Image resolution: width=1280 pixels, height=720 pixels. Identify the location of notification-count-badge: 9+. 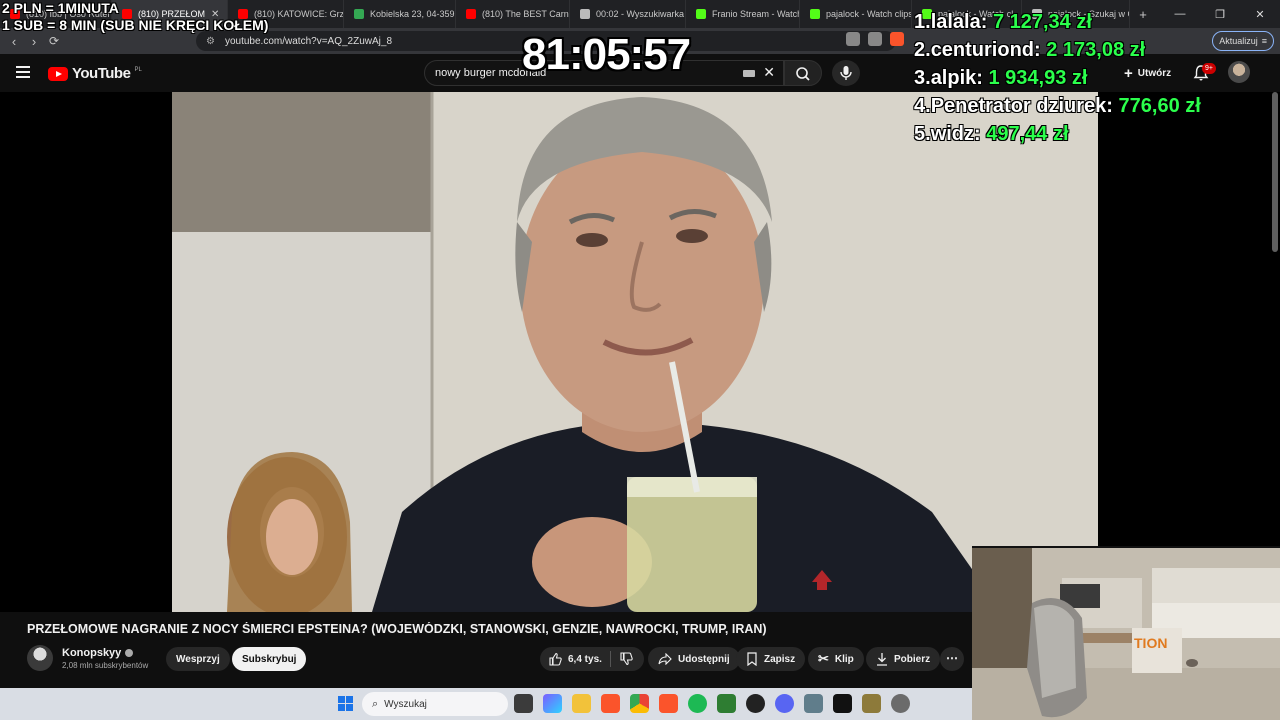
(1209, 68).